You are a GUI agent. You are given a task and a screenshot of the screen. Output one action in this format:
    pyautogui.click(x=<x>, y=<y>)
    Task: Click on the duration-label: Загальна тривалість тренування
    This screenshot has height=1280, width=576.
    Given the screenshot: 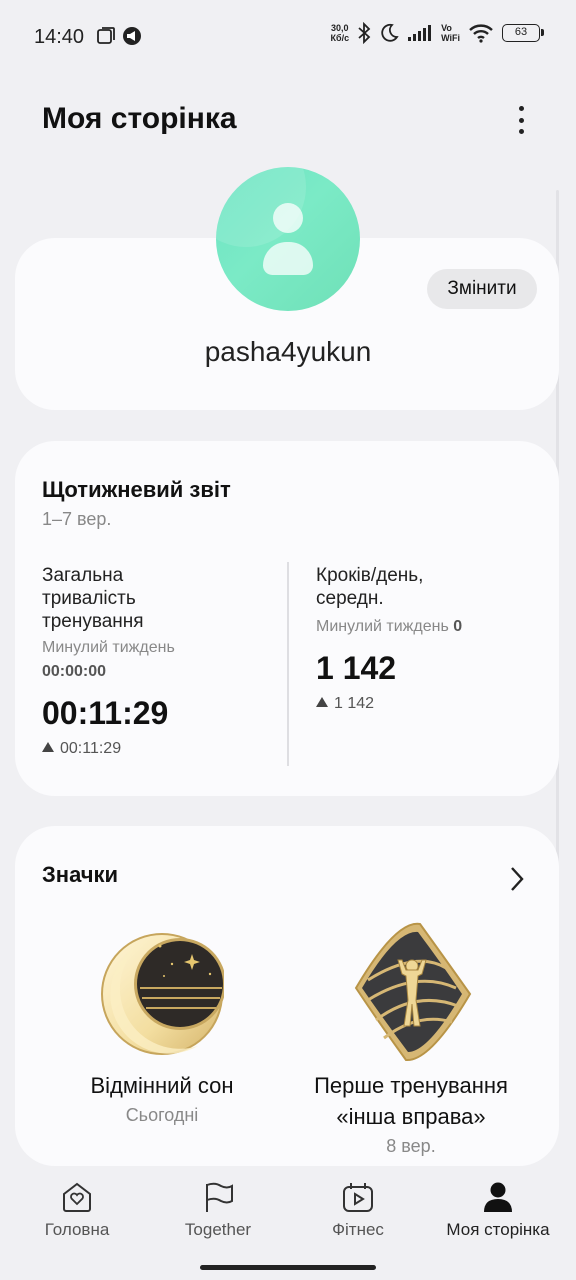 What is the action you would take?
    pyautogui.click(x=93, y=598)
    